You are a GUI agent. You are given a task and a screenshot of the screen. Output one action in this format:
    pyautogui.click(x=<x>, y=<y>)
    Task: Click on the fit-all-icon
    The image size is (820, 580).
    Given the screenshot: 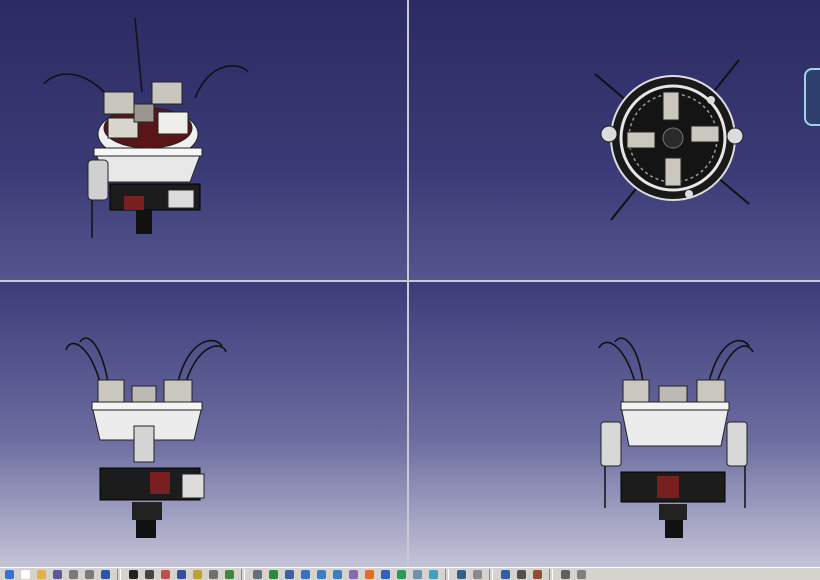 What is the action you would take?
    pyautogui.click(x=273, y=574)
    